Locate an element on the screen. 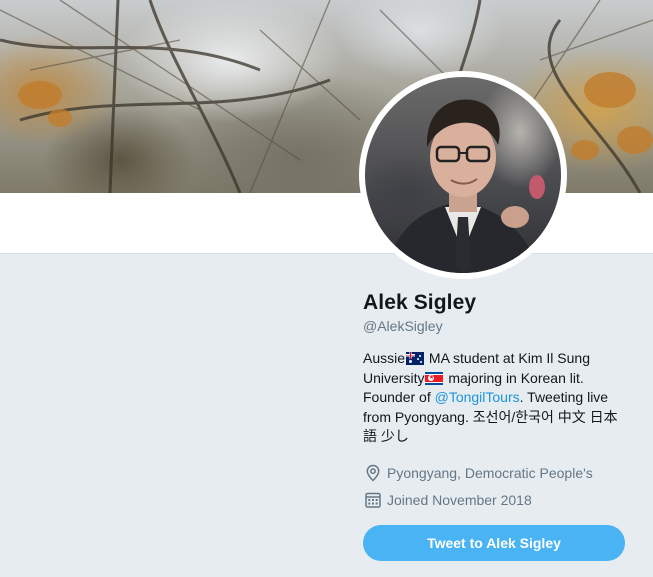  profile-joined-date: Joined November 2018 is located at coordinates (448, 500).